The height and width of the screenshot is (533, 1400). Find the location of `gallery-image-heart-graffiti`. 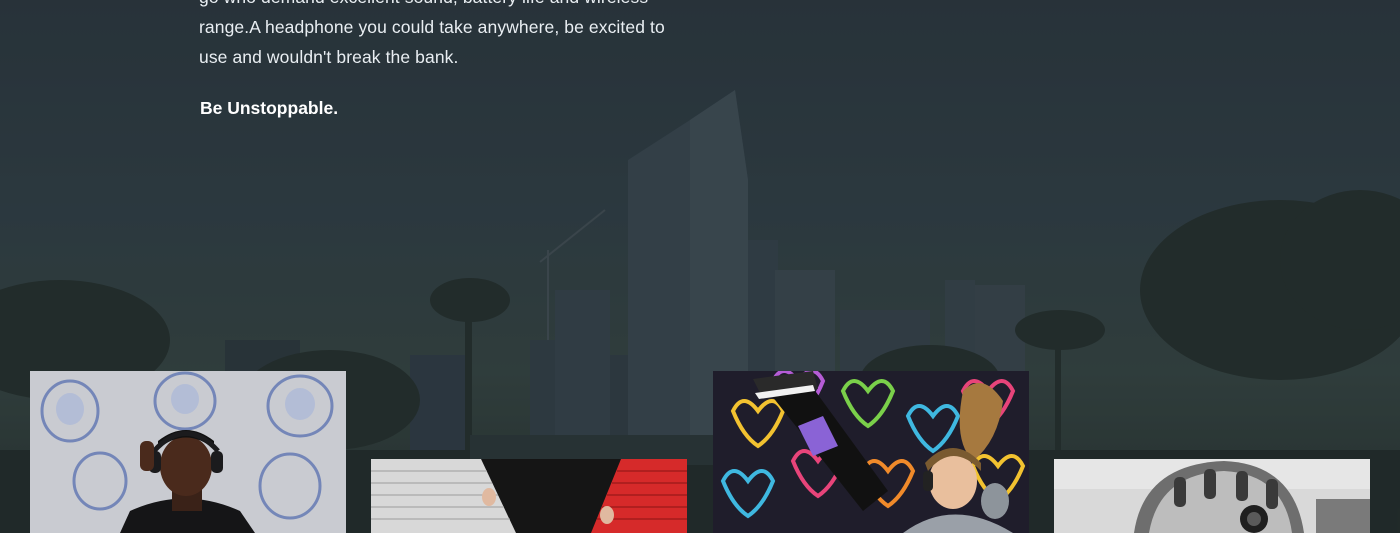

gallery-image-heart-graffiti is located at coordinates (871, 452).